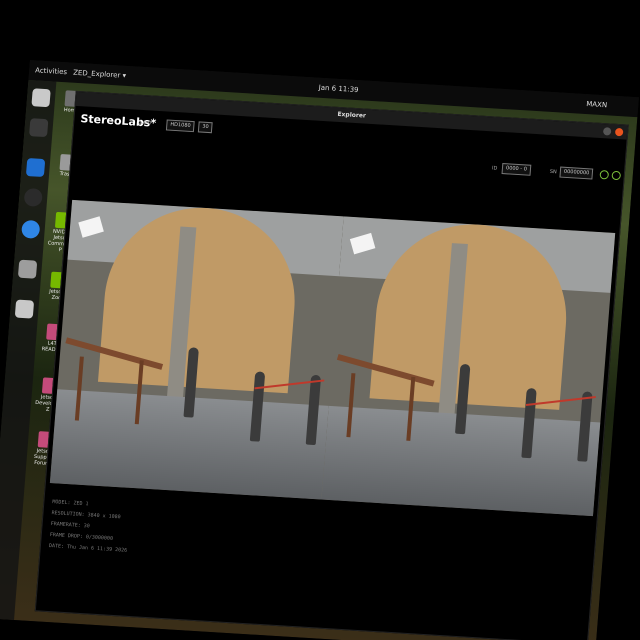 This screenshot has height=640, width=640. I want to click on sn-label: SN, so click(553, 172).